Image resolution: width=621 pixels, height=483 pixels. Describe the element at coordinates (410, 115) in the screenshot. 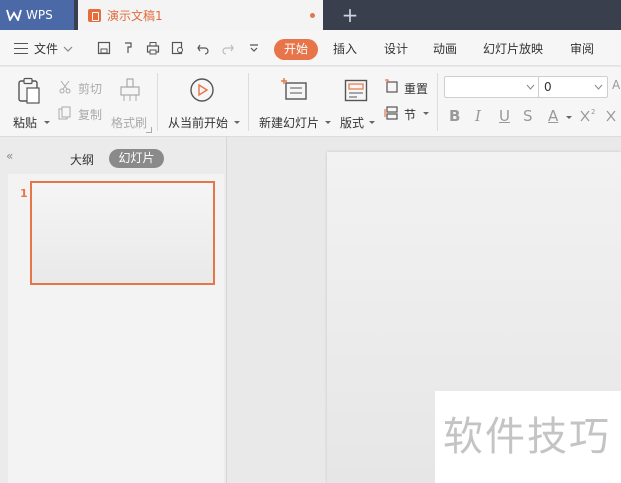

I see `section-label: 节` at that location.